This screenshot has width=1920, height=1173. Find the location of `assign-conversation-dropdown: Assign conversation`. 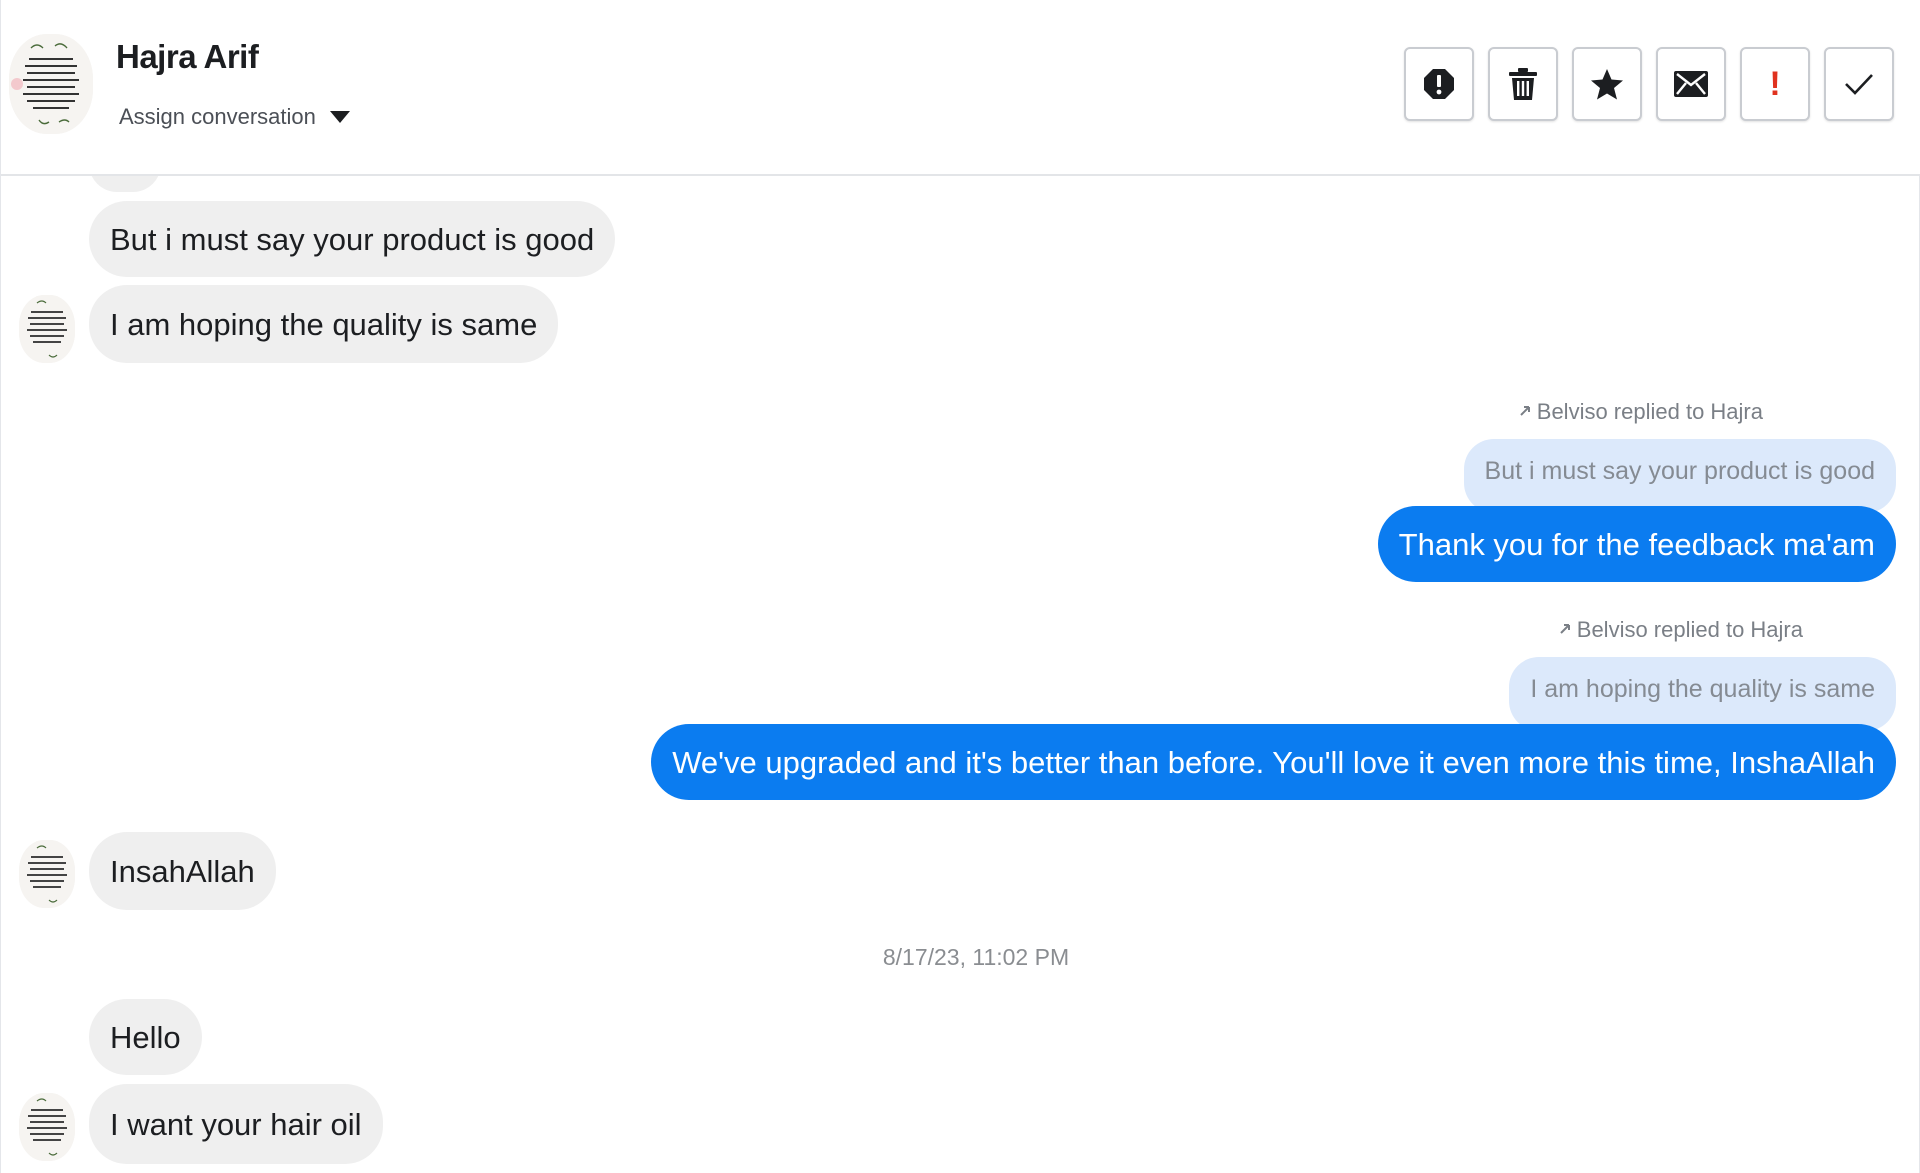

assign-conversation-dropdown: Assign conversation is located at coordinates (234, 117).